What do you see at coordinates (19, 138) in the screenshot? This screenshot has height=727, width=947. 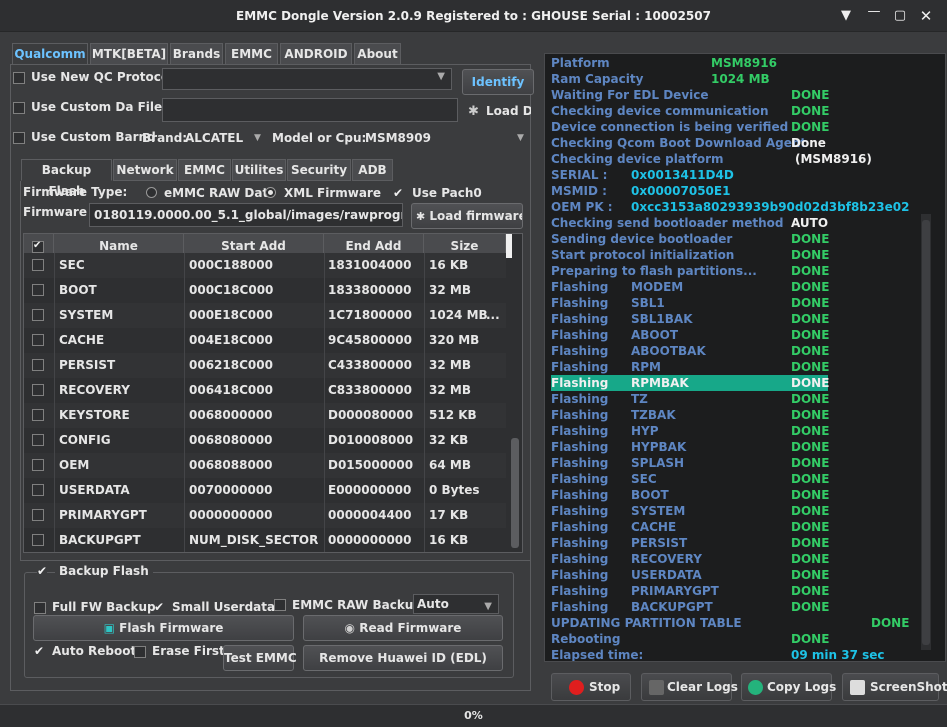 I see `use-custom-brand-checkbox` at bounding box center [19, 138].